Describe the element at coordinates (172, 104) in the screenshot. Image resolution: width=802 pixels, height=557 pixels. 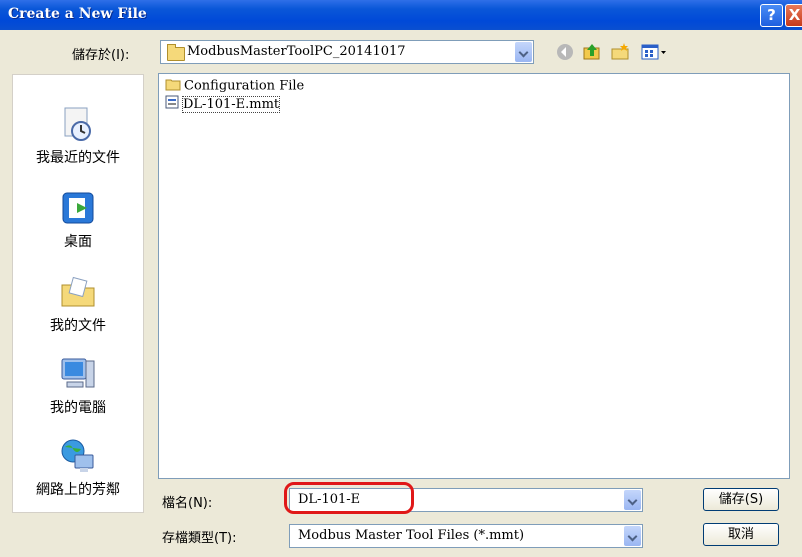
I see `file-icon` at that location.